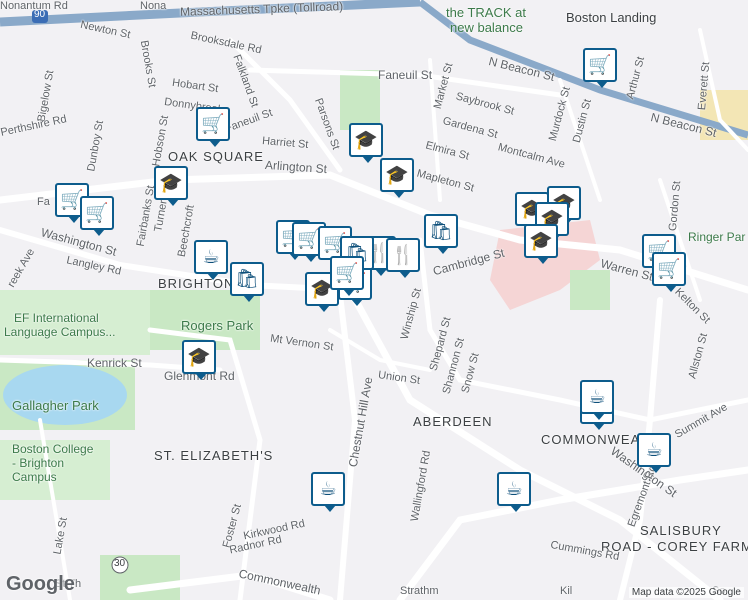 The height and width of the screenshot is (600, 748). I want to click on street-fa: Fa, so click(43, 202).